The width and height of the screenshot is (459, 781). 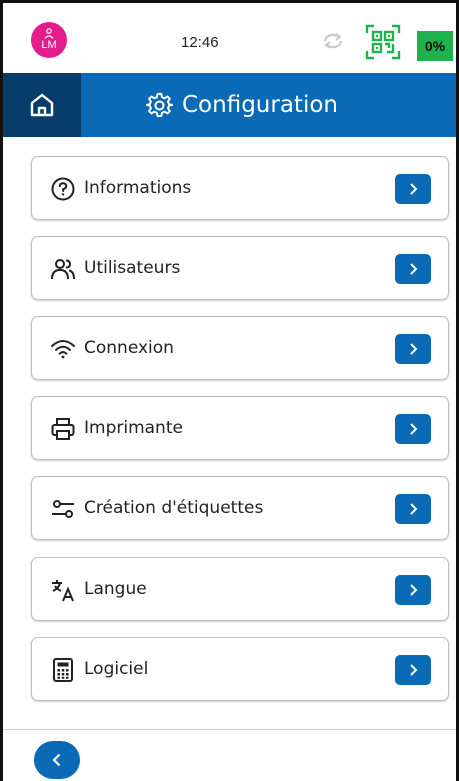 What do you see at coordinates (229, 38) in the screenshot?
I see `status-bar: LM 12:46 0%` at bounding box center [229, 38].